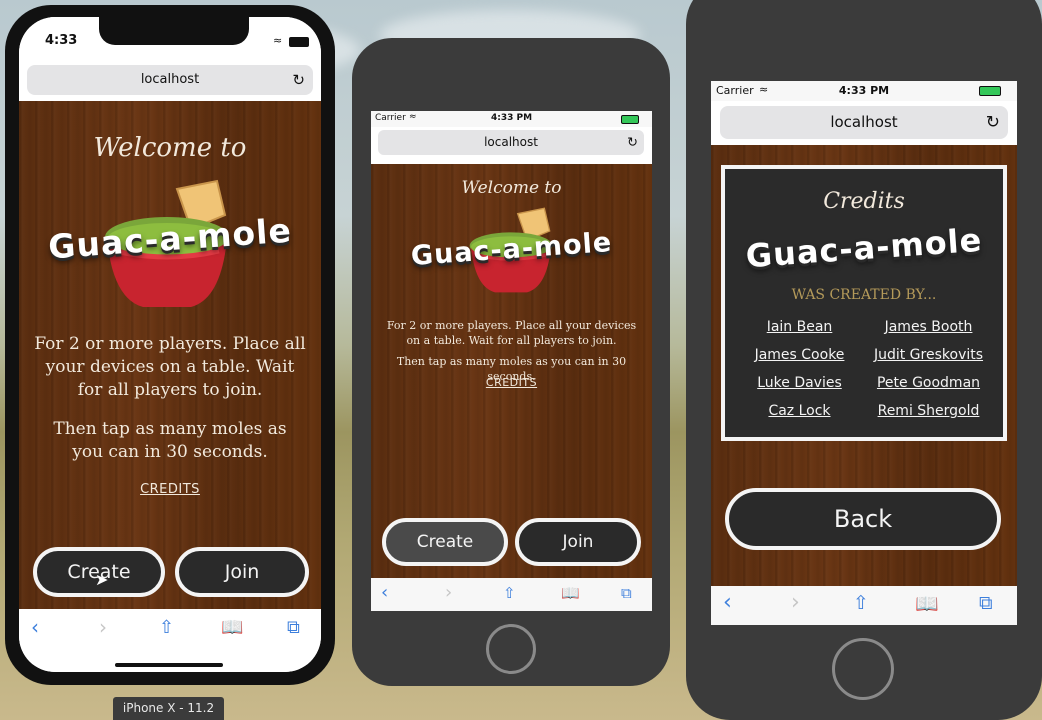 The width and height of the screenshot is (1042, 720). What do you see at coordinates (799, 355) in the screenshot?
I see `credit-name-link: James Cooke` at bounding box center [799, 355].